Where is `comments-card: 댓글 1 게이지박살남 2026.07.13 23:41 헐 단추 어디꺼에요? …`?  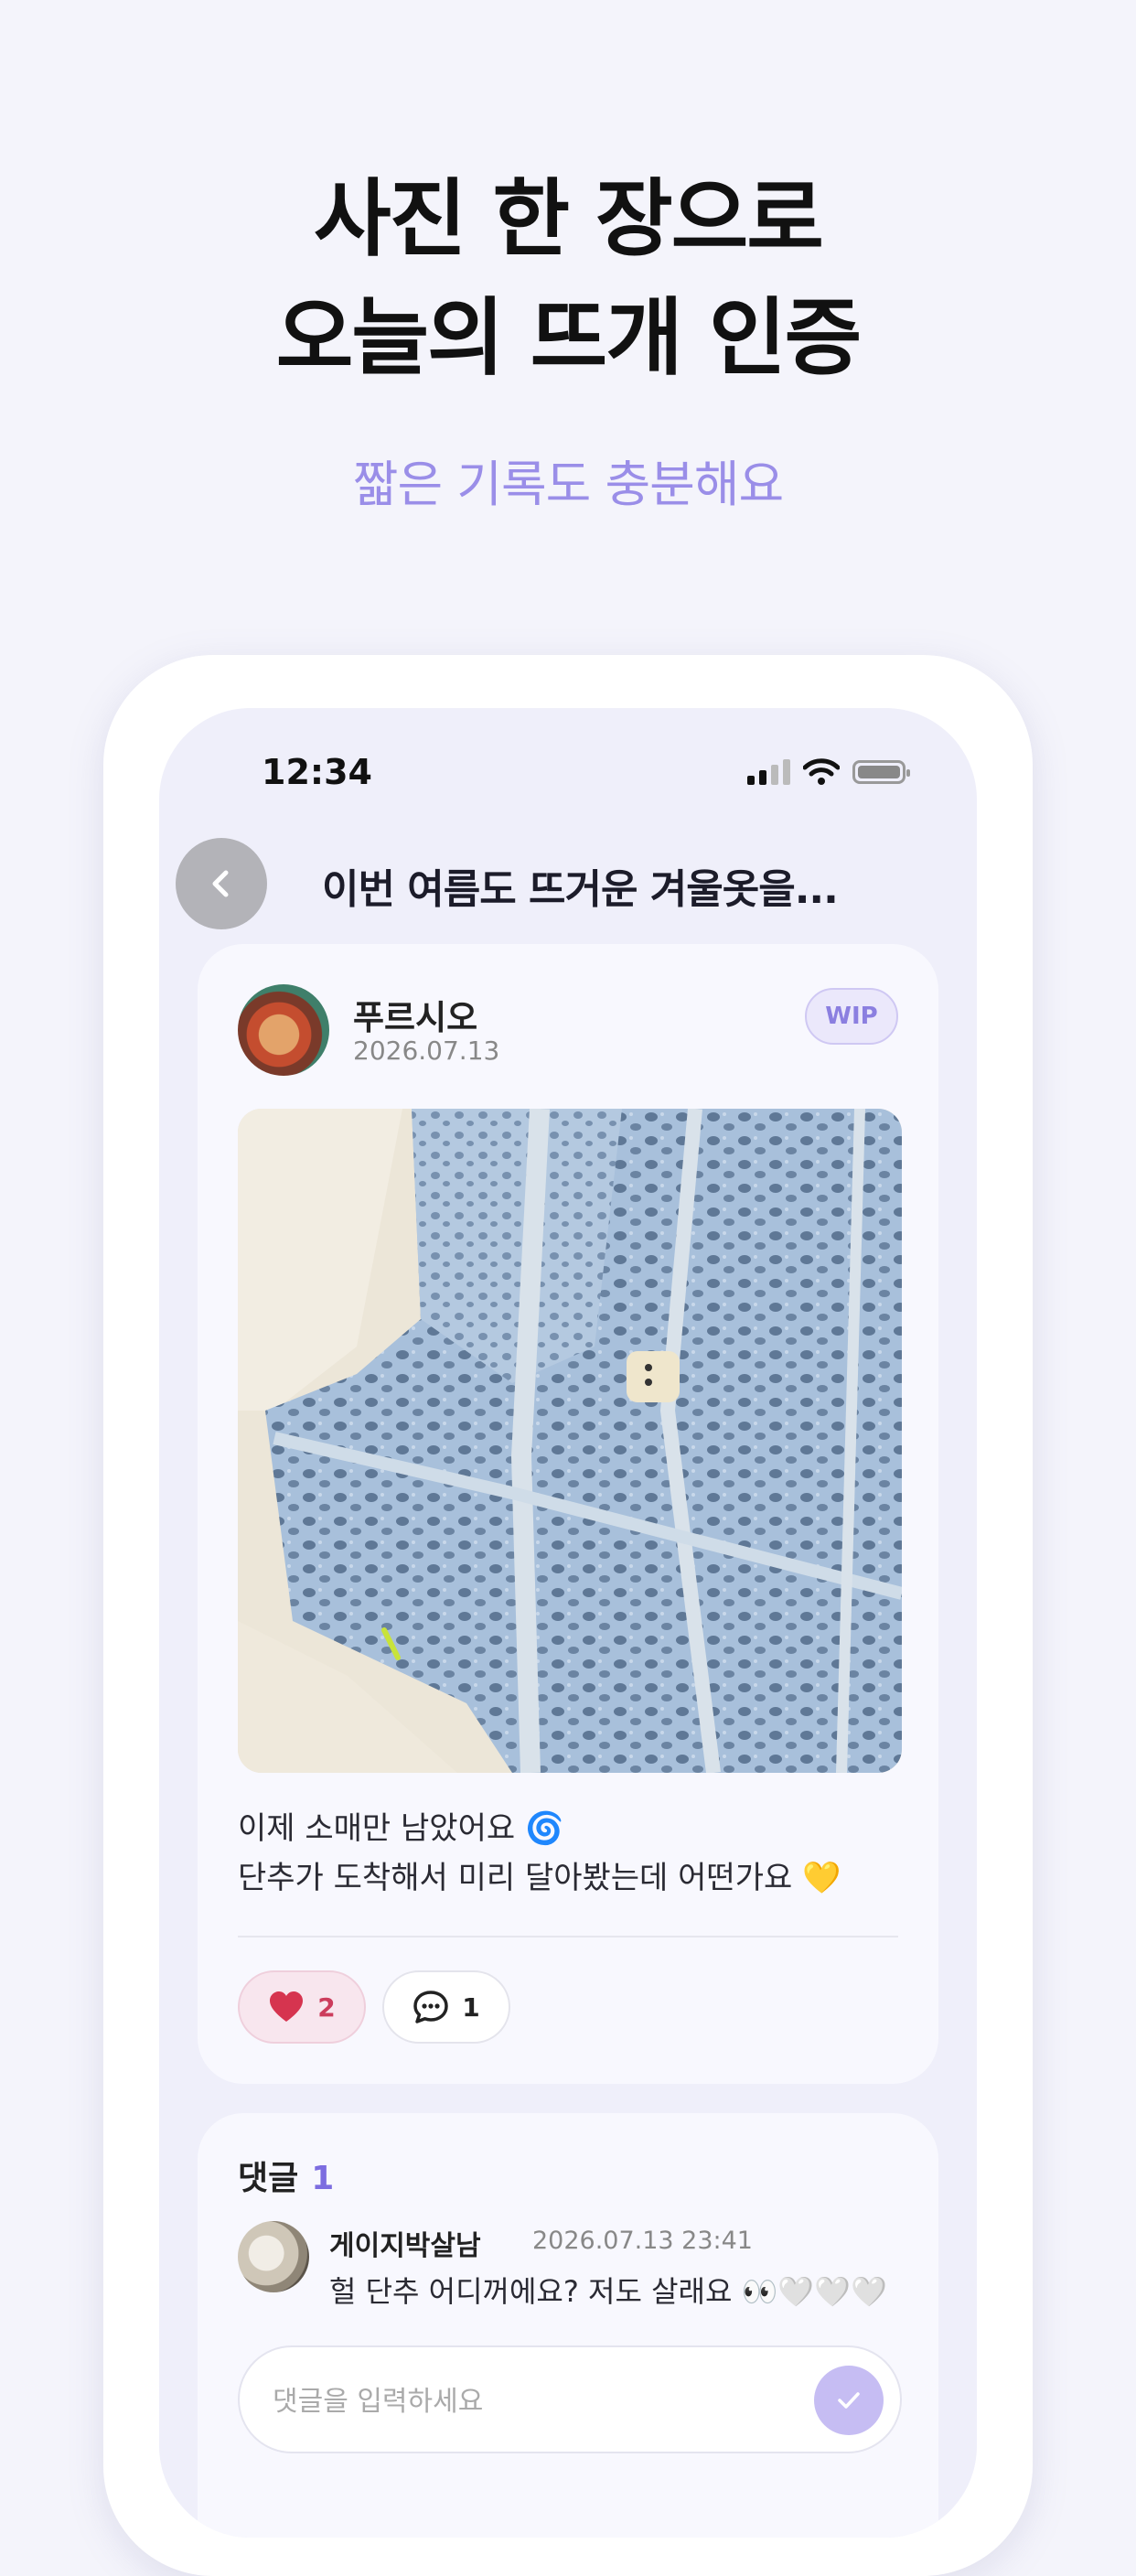 comments-card: 댓글 1 게이지박살남 2026.07.13 23:41 헐 단추 어디꺼에요? … is located at coordinates (568, 2326).